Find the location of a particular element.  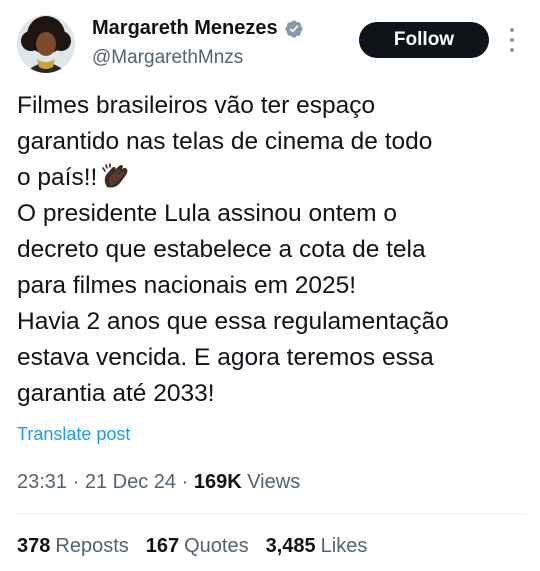

tweet-line: decreto que estabelece a cota de tela is located at coordinates (221, 249).